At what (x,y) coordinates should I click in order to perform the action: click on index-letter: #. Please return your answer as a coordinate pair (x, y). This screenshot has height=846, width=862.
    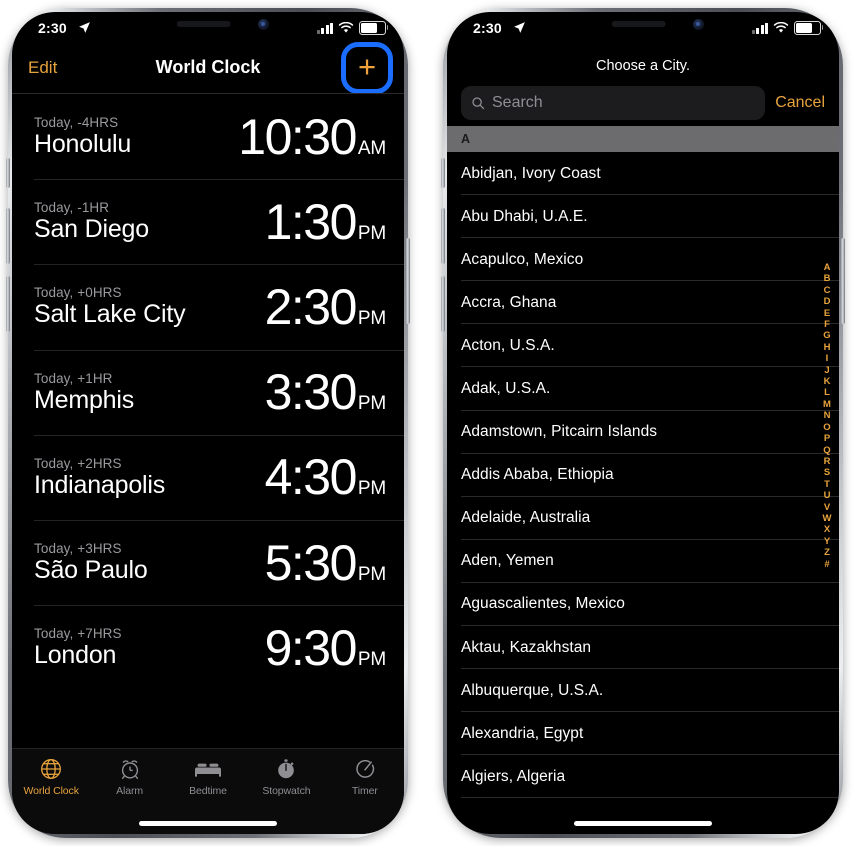
    Looking at the image, I should click on (826, 564).